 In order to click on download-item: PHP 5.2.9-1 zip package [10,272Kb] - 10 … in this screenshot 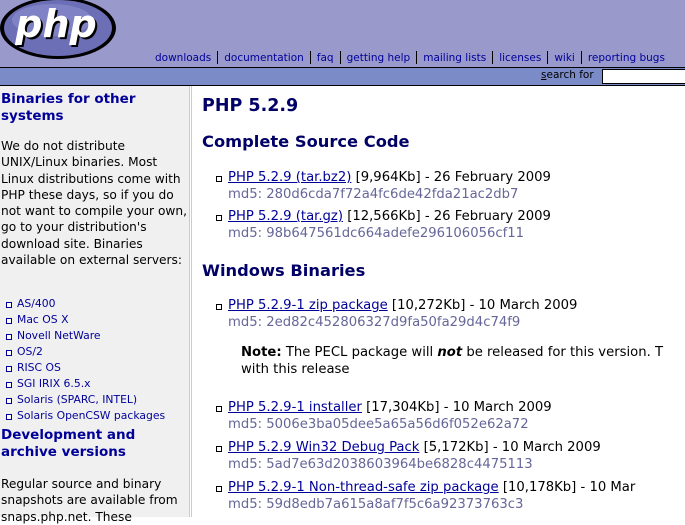, I will do `click(396, 314)`.